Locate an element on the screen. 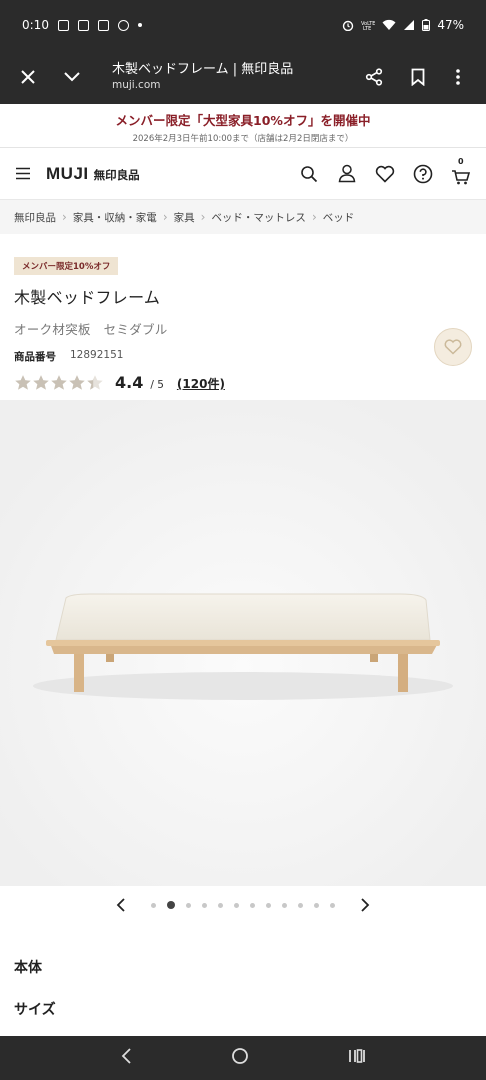 This screenshot has width=486, height=1080. recents-button is located at coordinates (357, 1058).